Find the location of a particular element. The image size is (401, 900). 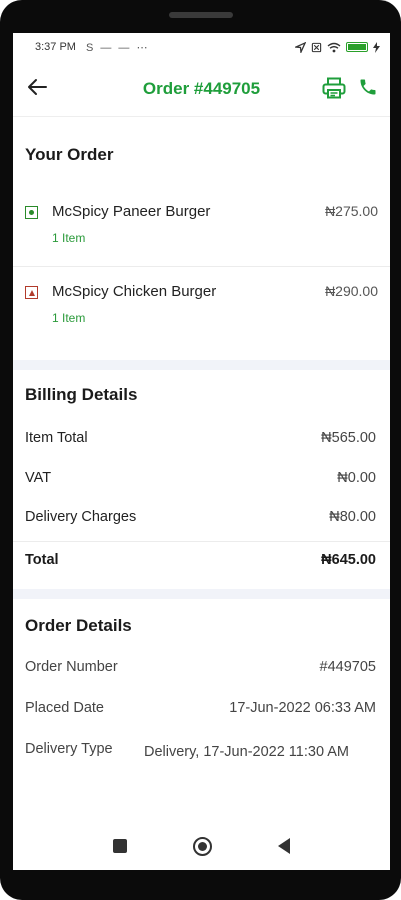

billing-value: ₦0.00 is located at coordinates (356, 478).